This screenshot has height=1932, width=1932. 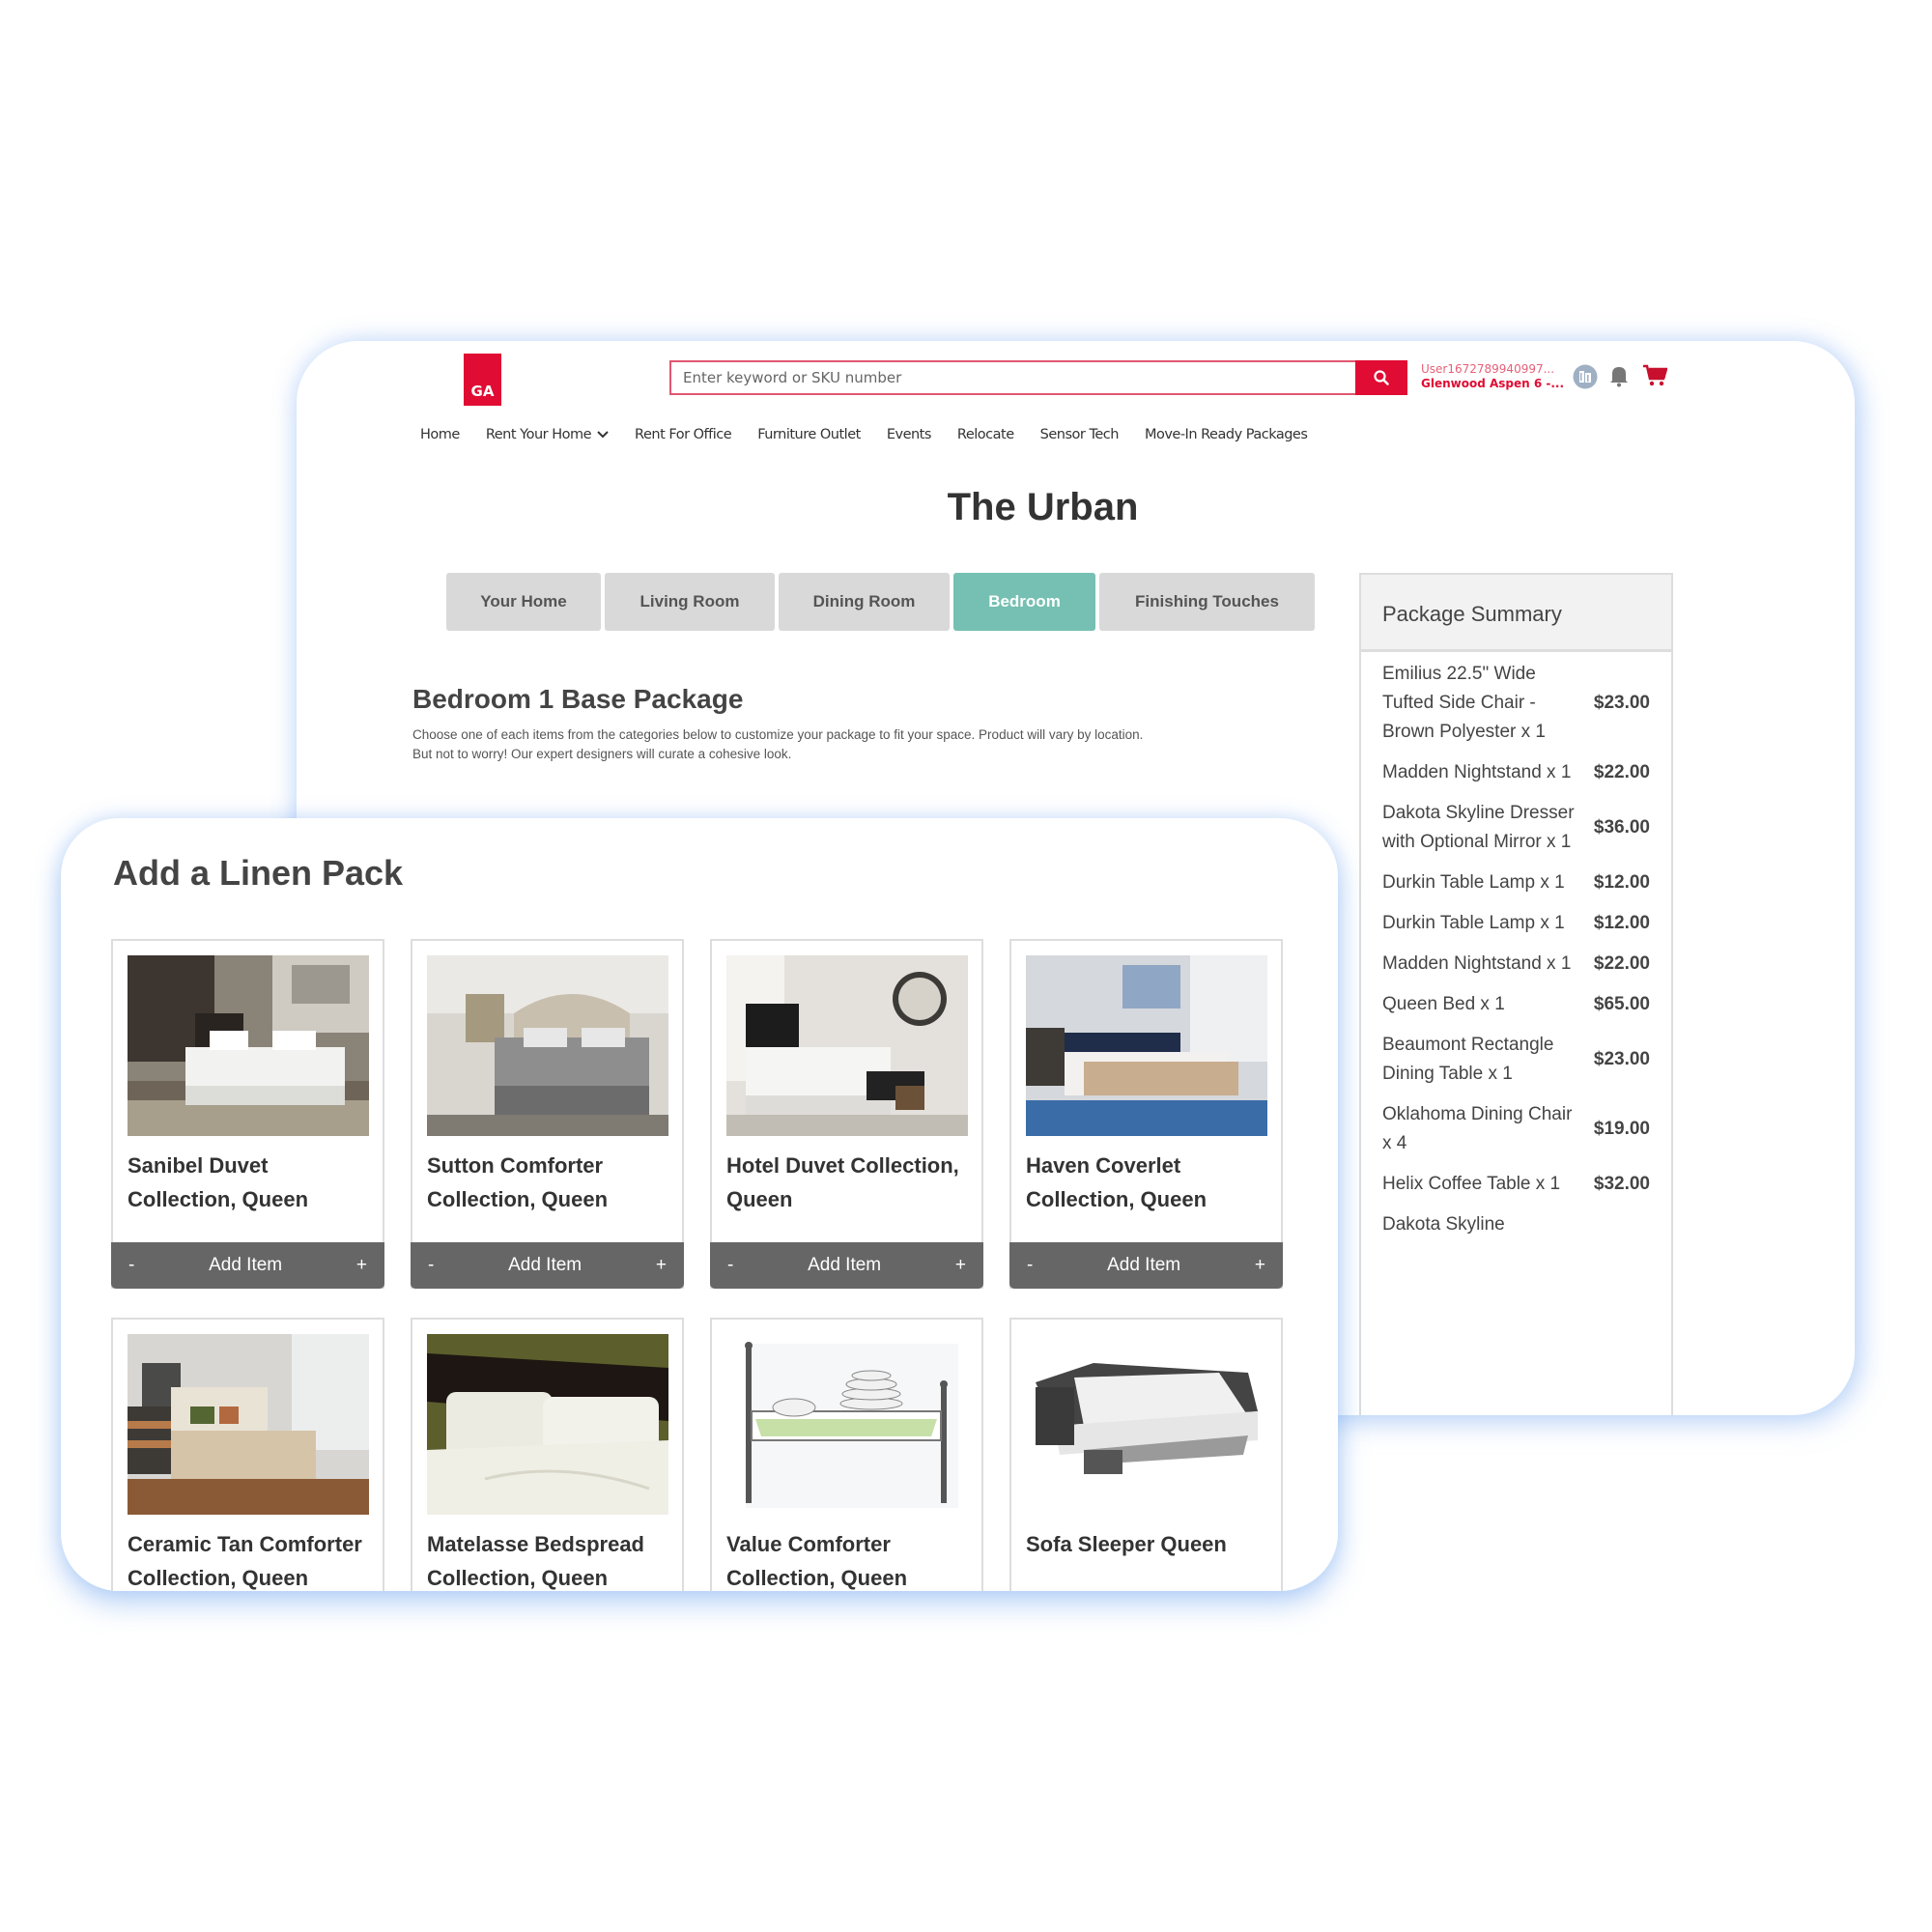 What do you see at coordinates (1117, 1182) in the screenshot?
I see `product-name: Haven Coverlet Collection, Queen` at bounding box center [1117, 1182].